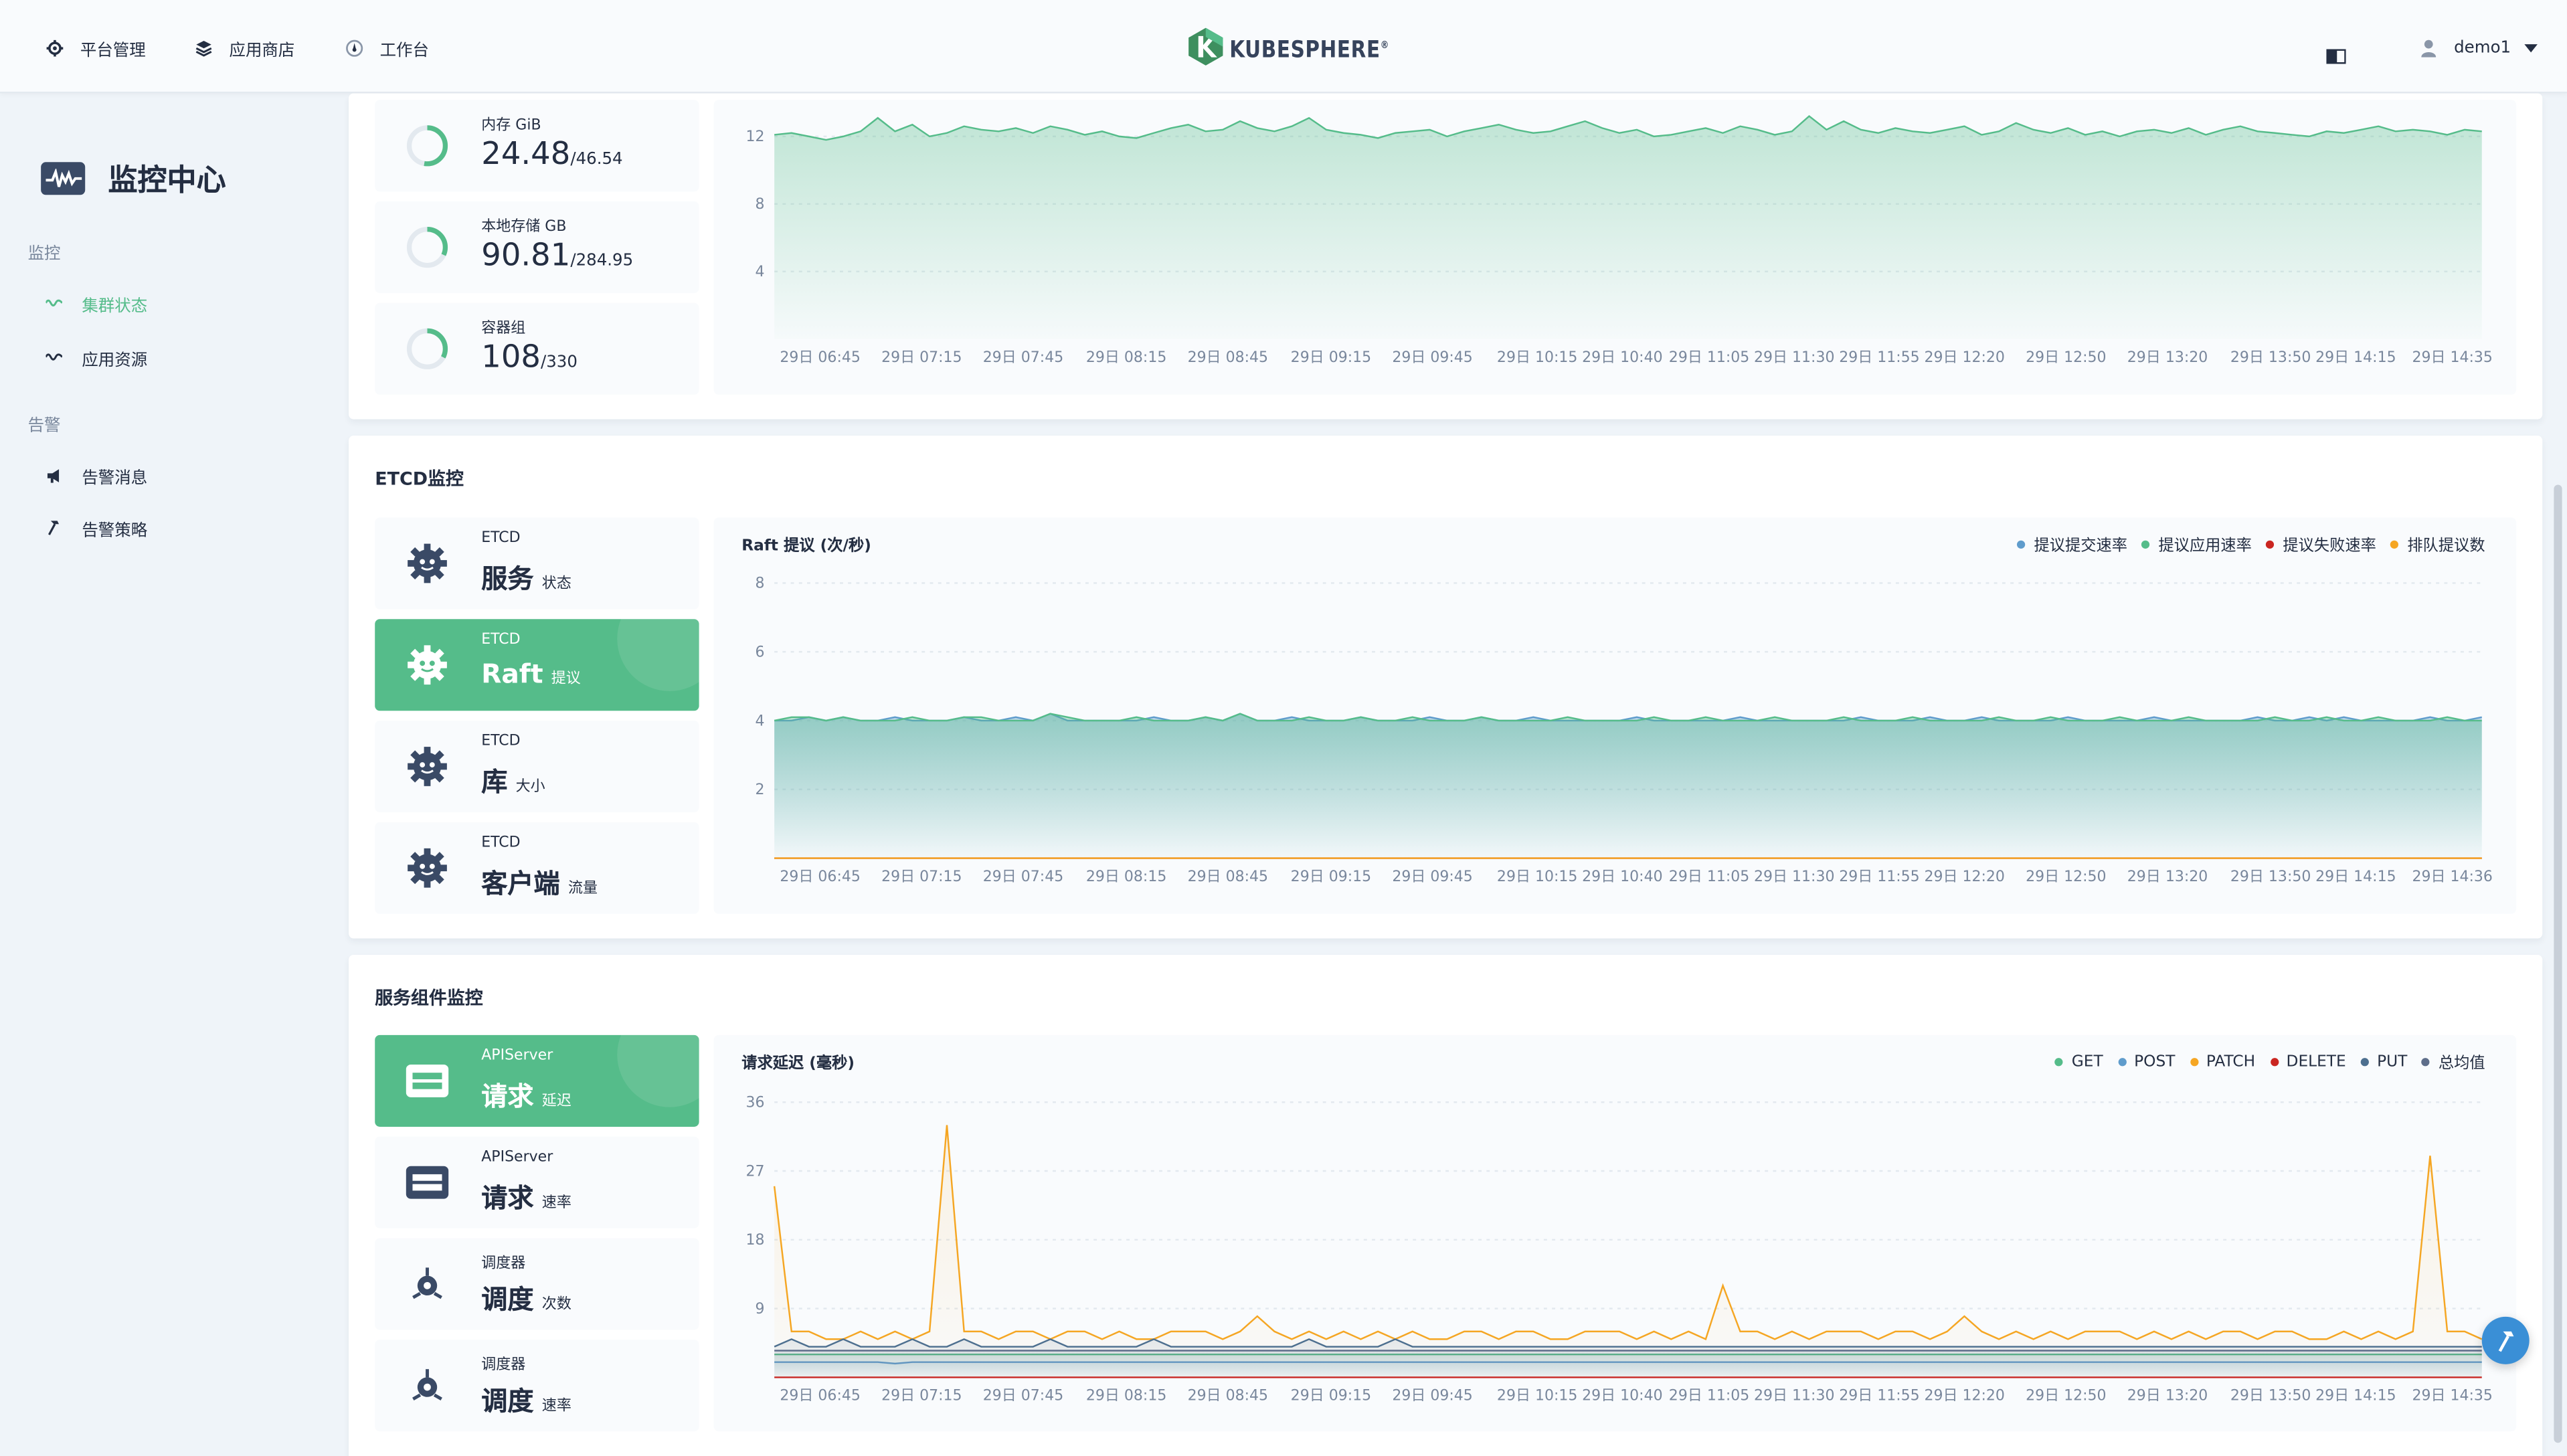  I want to click on sidebar-item-app-resources: 应用资源, so click(97, 357).